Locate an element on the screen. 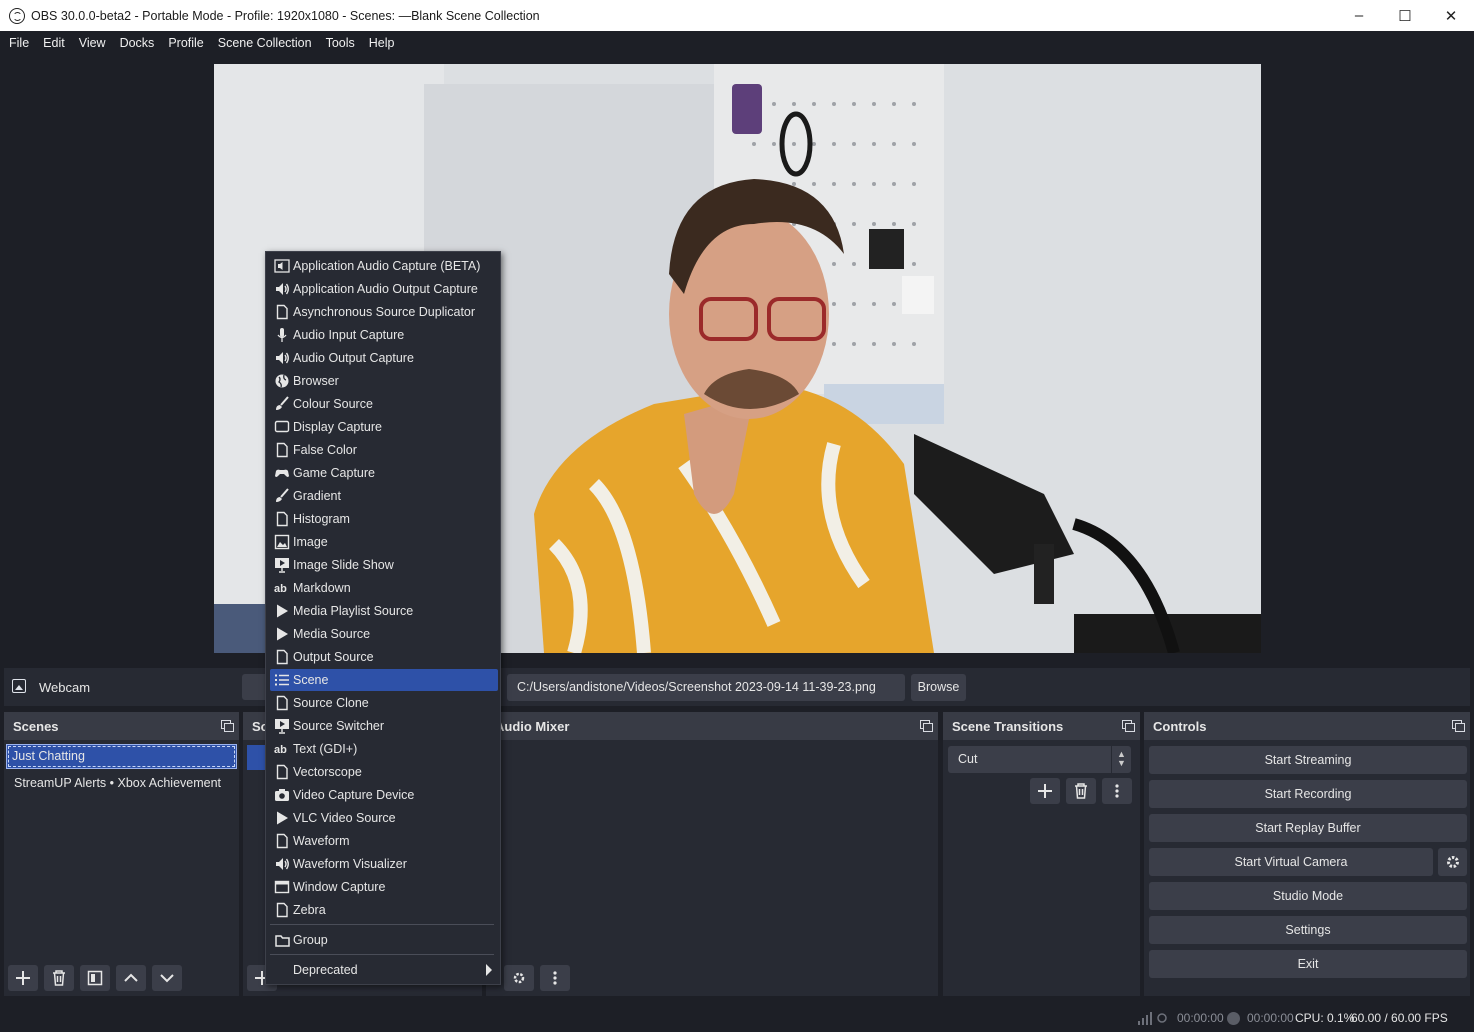 This screenshot has height=1032, width=1474. transition-select: Cut ▲ ▼ is located at coordinates (1039, 759).